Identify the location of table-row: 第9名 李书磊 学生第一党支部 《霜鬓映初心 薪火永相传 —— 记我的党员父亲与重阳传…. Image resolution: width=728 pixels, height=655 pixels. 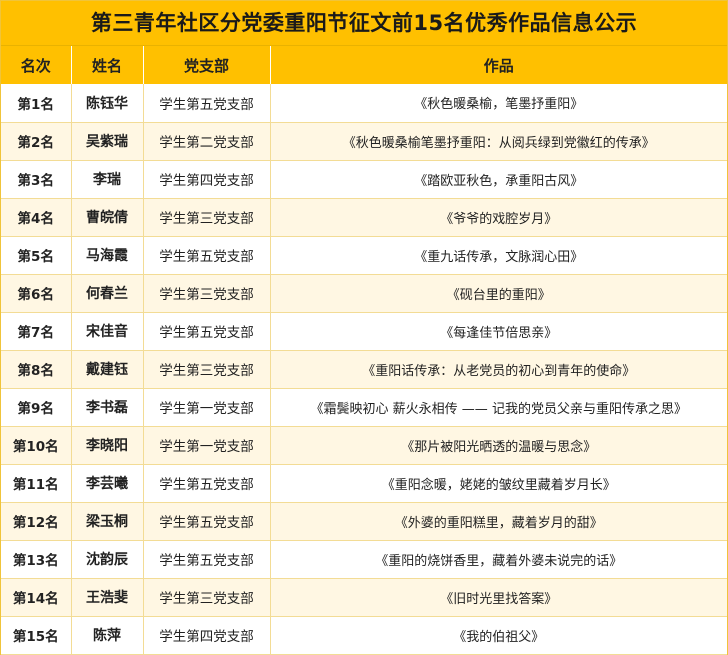
(364, 407).